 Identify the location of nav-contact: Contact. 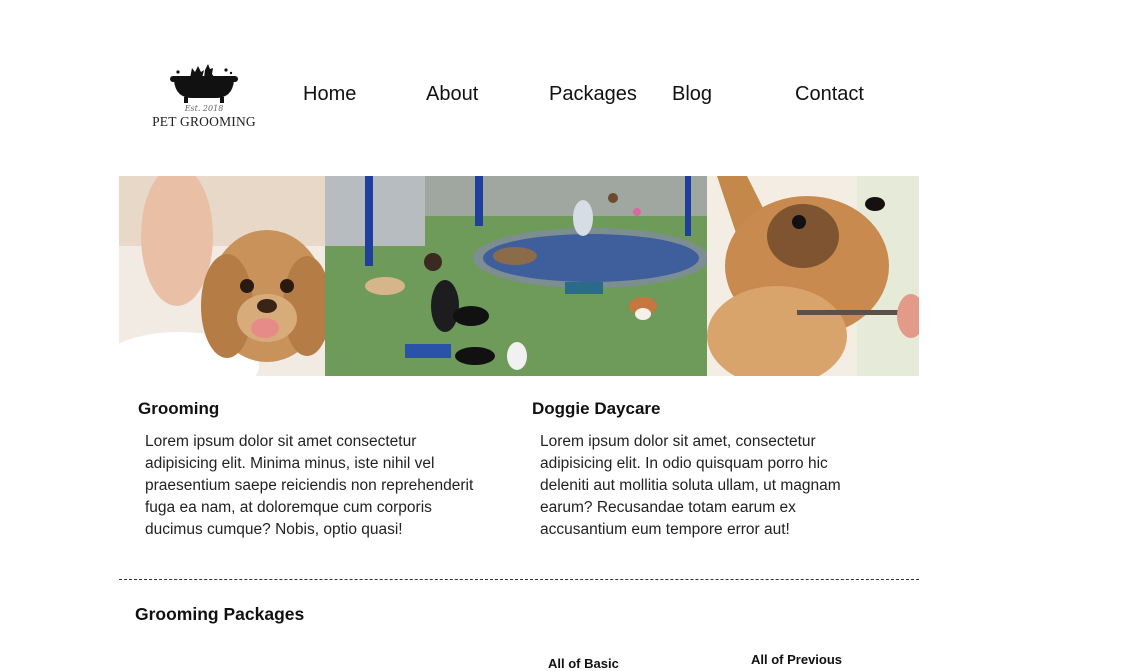
(829, 94).